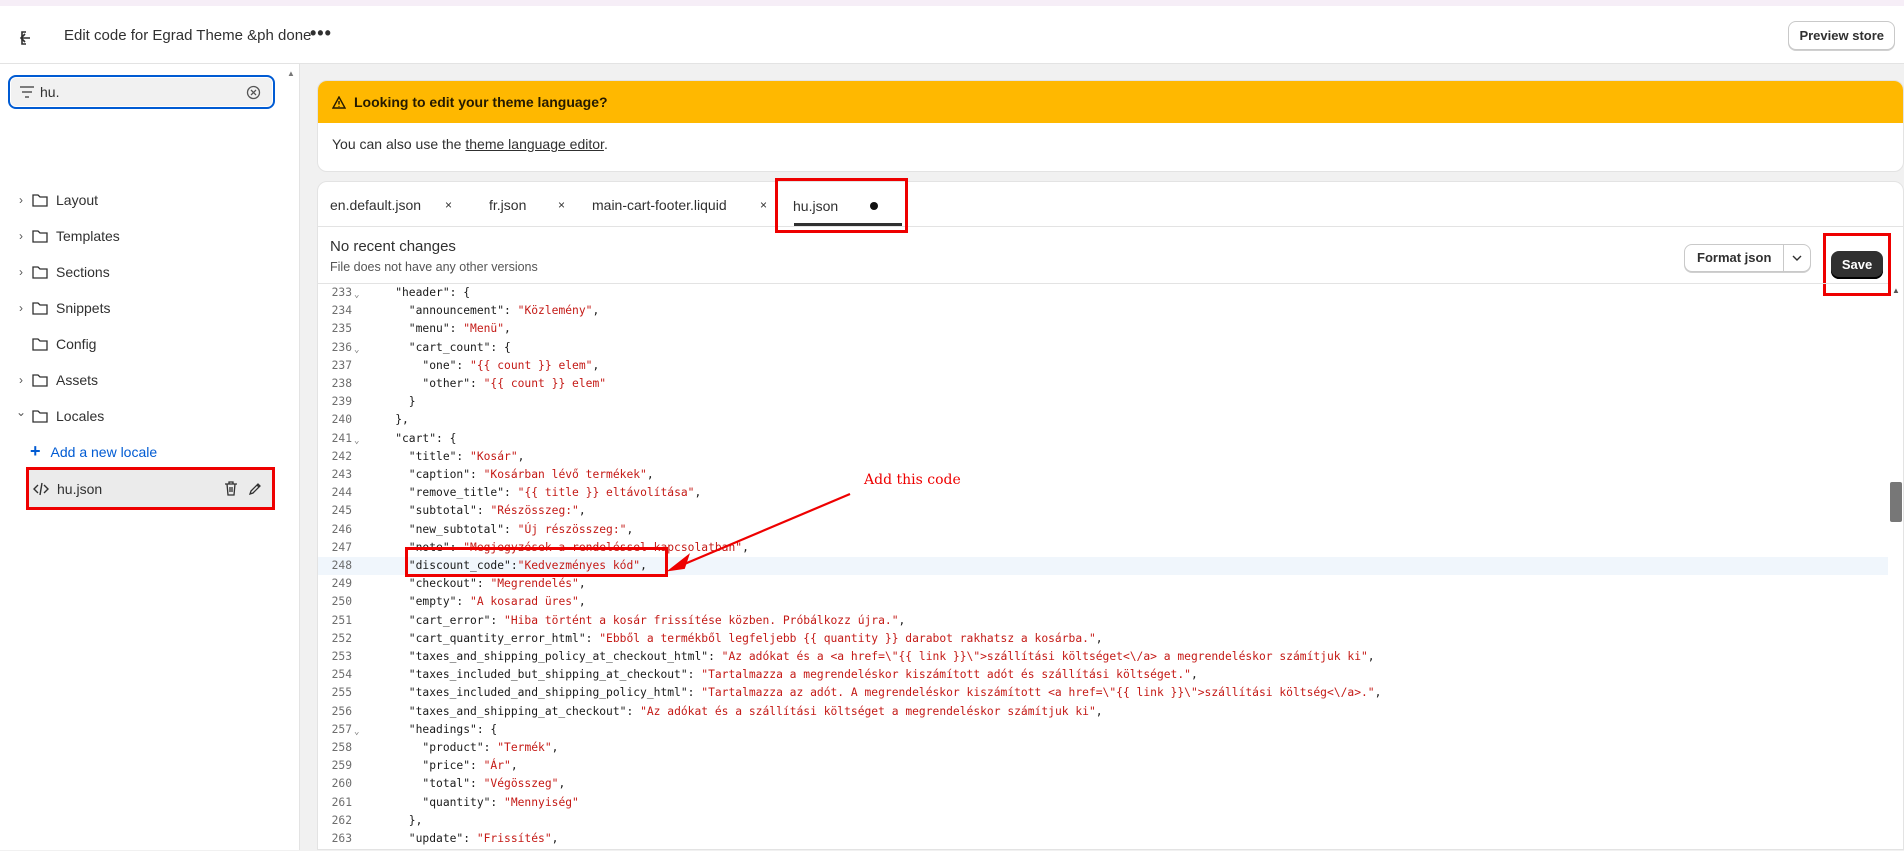  Describe the element at coordinates (436, 620) in the screenshot. I see `code-key: "cart_error":` at that location.